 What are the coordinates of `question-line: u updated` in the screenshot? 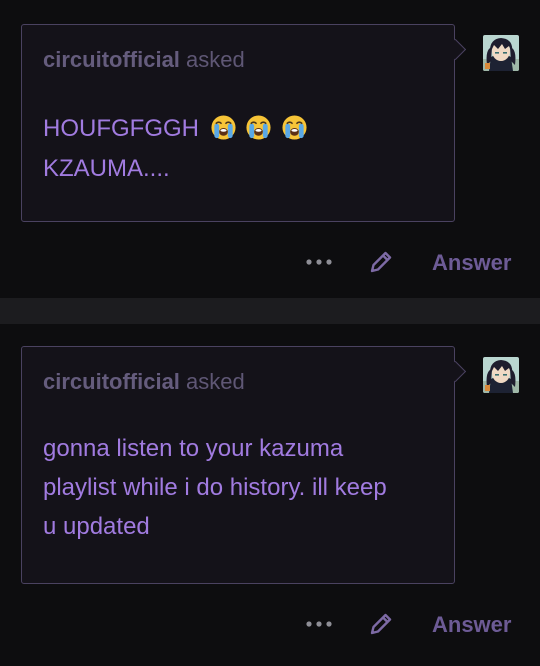 It's located at (96, 526).